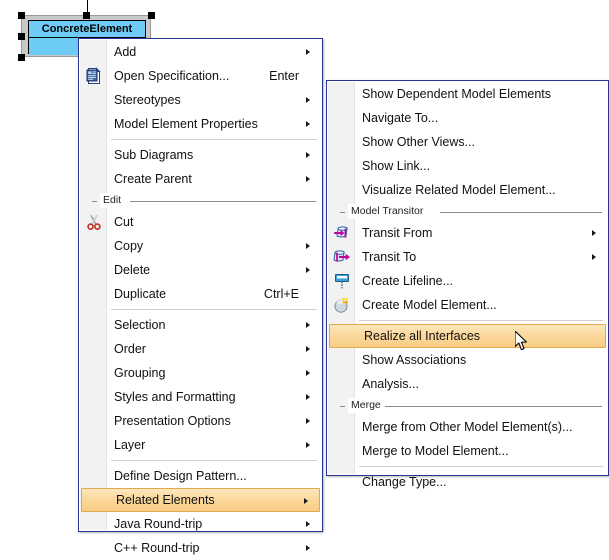 The width and height of the screenshot is (609, 560). Describe the element at coordinates (342, 281) in the screenshot. I see `lifeline-icon` at that location.